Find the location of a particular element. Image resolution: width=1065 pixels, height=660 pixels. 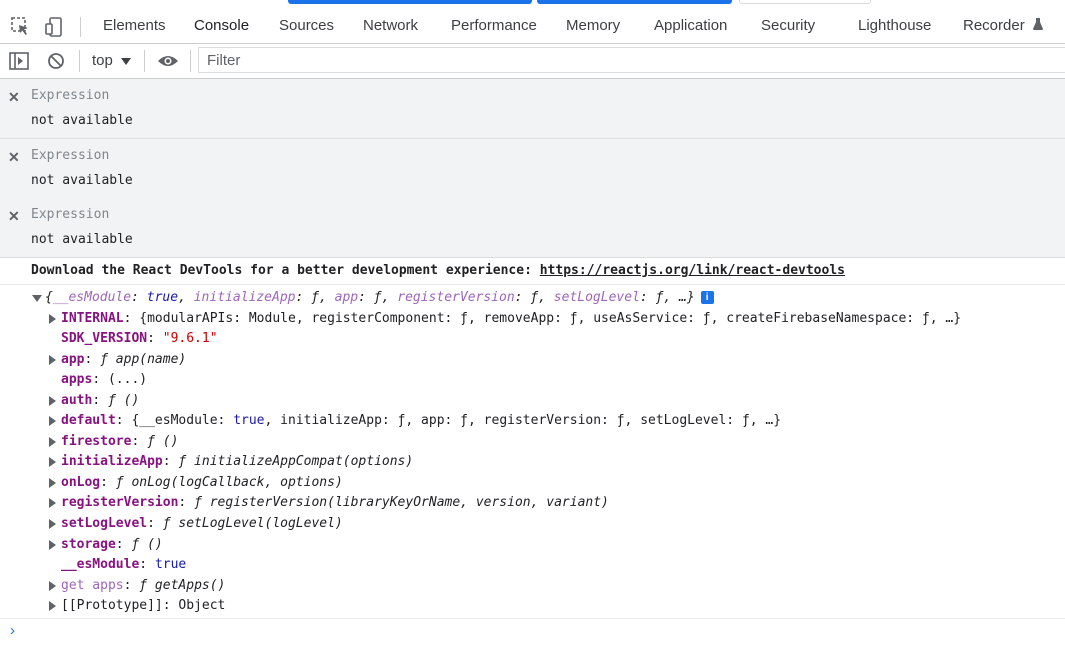

inspect-element-icon is located at coordinates (21, 27).